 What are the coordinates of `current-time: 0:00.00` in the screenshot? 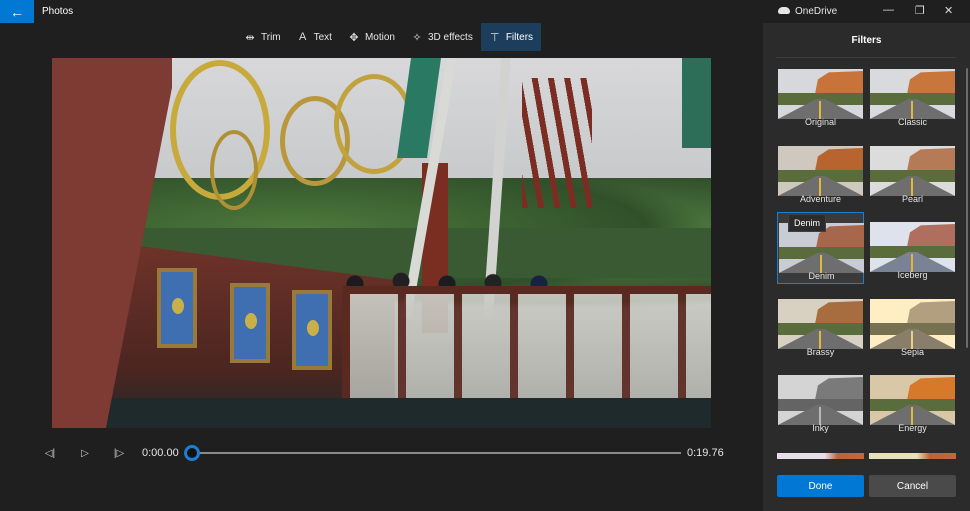 It's located at (160, 453).